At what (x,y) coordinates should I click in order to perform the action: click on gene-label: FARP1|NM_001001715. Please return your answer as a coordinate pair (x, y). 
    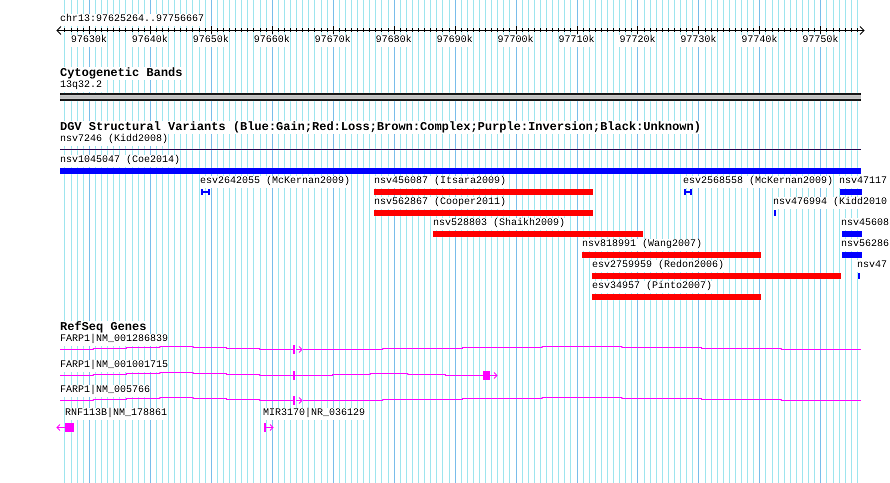
    Looking at the image, I should click on (114, 366).